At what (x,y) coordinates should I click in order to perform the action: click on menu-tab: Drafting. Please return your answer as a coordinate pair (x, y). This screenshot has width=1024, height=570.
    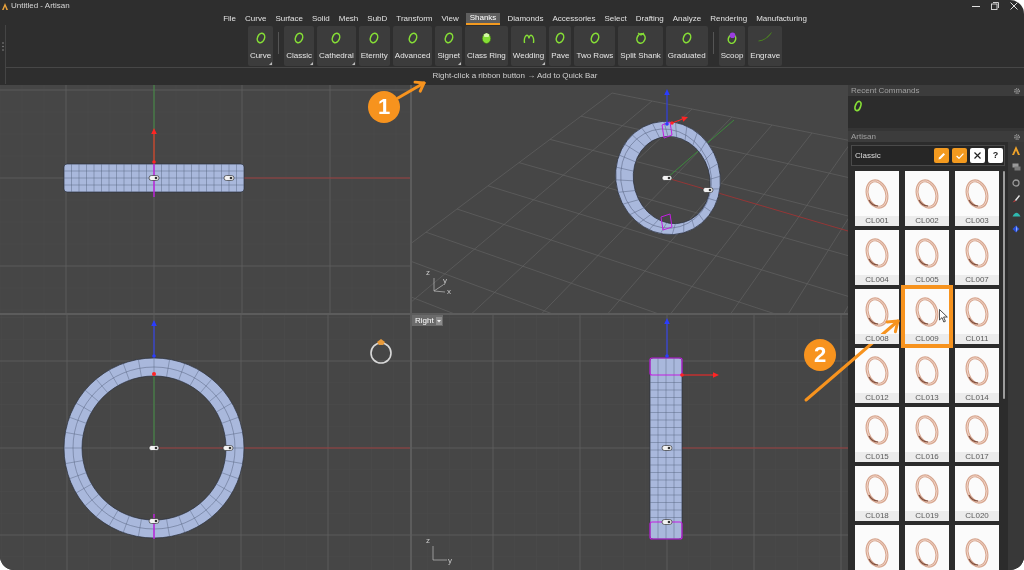
    Looking at the image, I should click on (649, 18).